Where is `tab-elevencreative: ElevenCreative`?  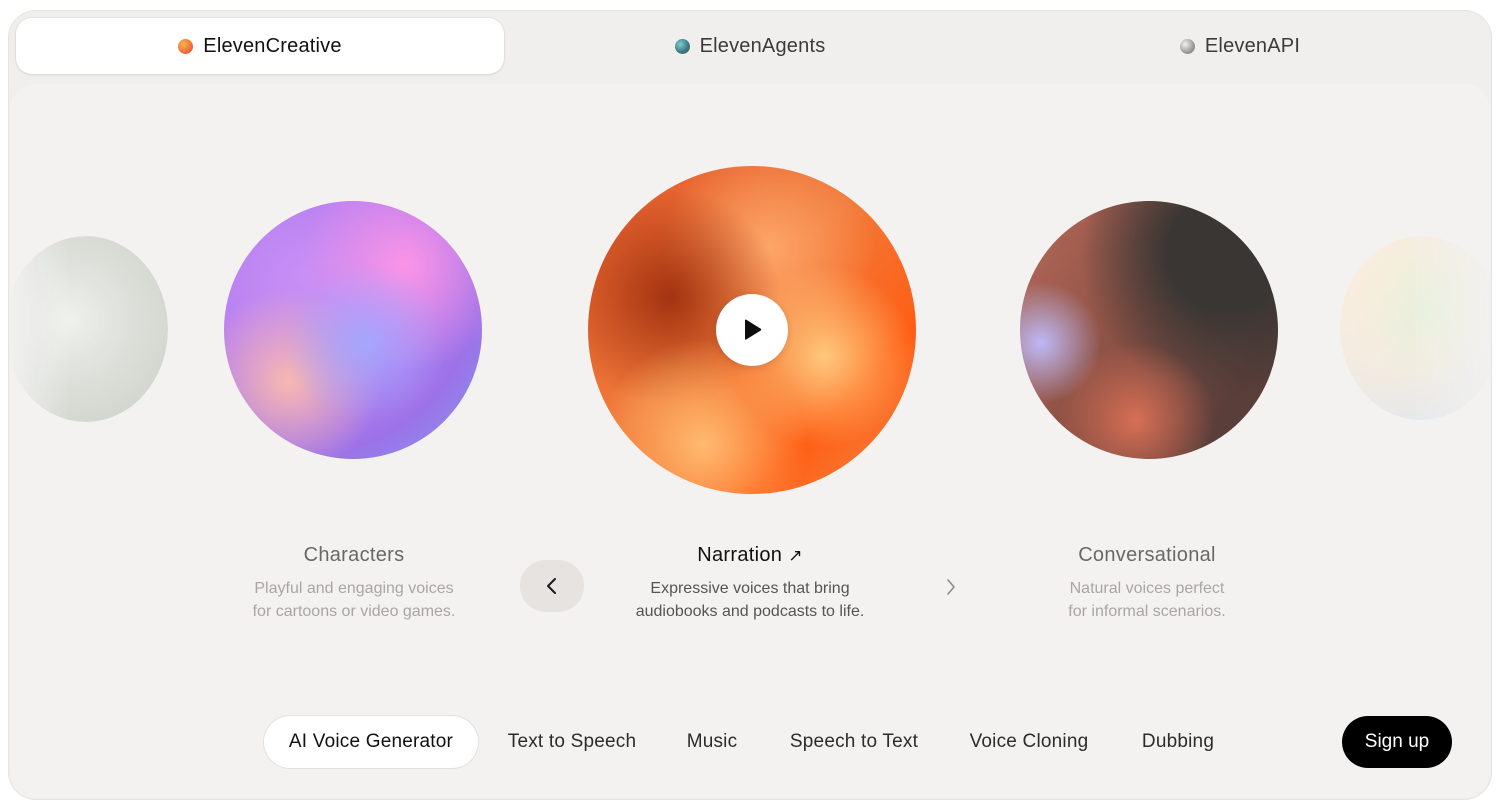 tab-elevencreative: ElevenCreative is located at coordinates (260, 46).